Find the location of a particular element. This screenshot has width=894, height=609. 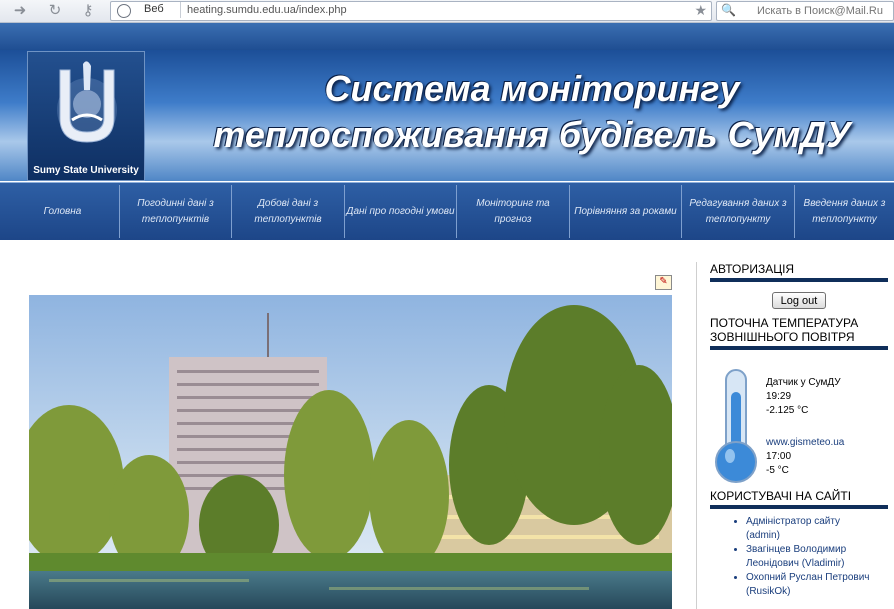

reload-icon: ↻ is located at coordinates (55, 11).